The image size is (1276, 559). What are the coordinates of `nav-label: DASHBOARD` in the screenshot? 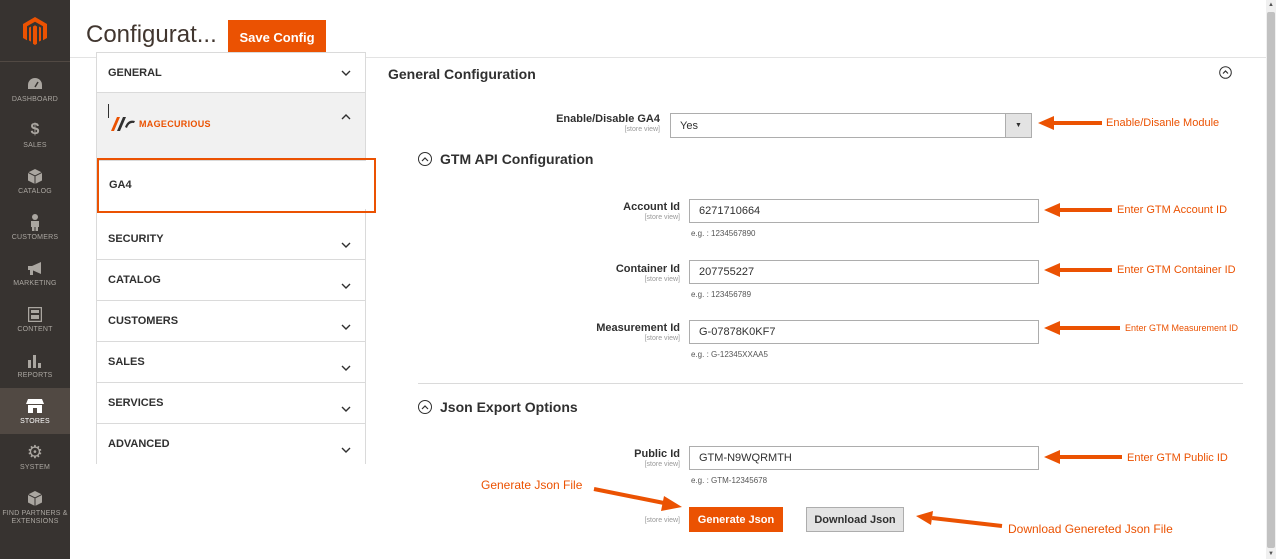 It's located at (35, 99).